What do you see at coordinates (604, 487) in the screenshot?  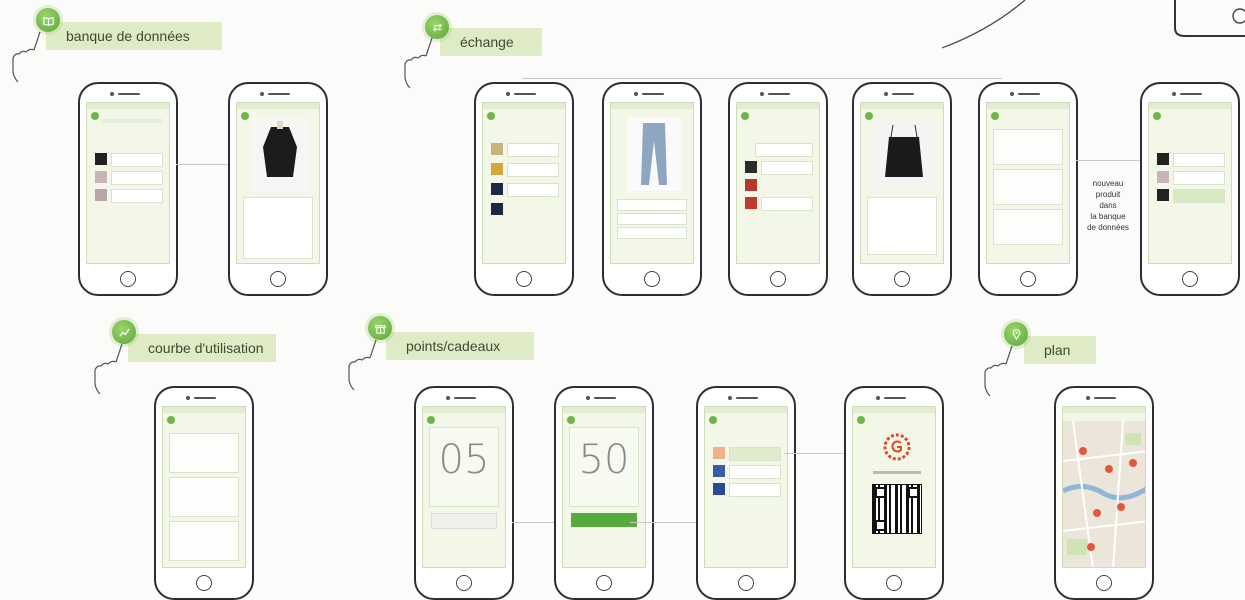 I see `phone-screen: 50` at bounding box center [604, 487].